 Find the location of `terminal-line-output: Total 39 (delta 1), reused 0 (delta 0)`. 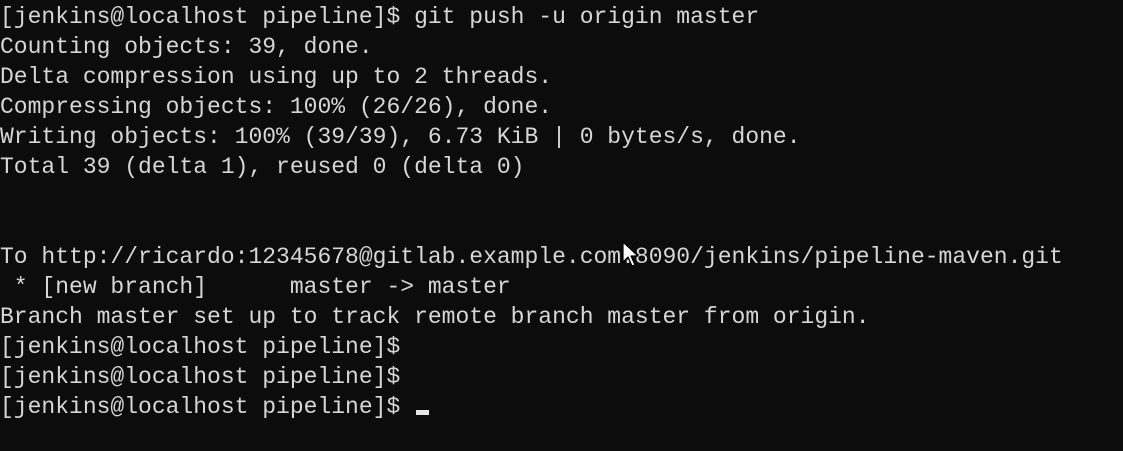

terminal-line-output: Total 39 (delta 1), reused 0 (delta 0) is located at coordinates (262, 167).